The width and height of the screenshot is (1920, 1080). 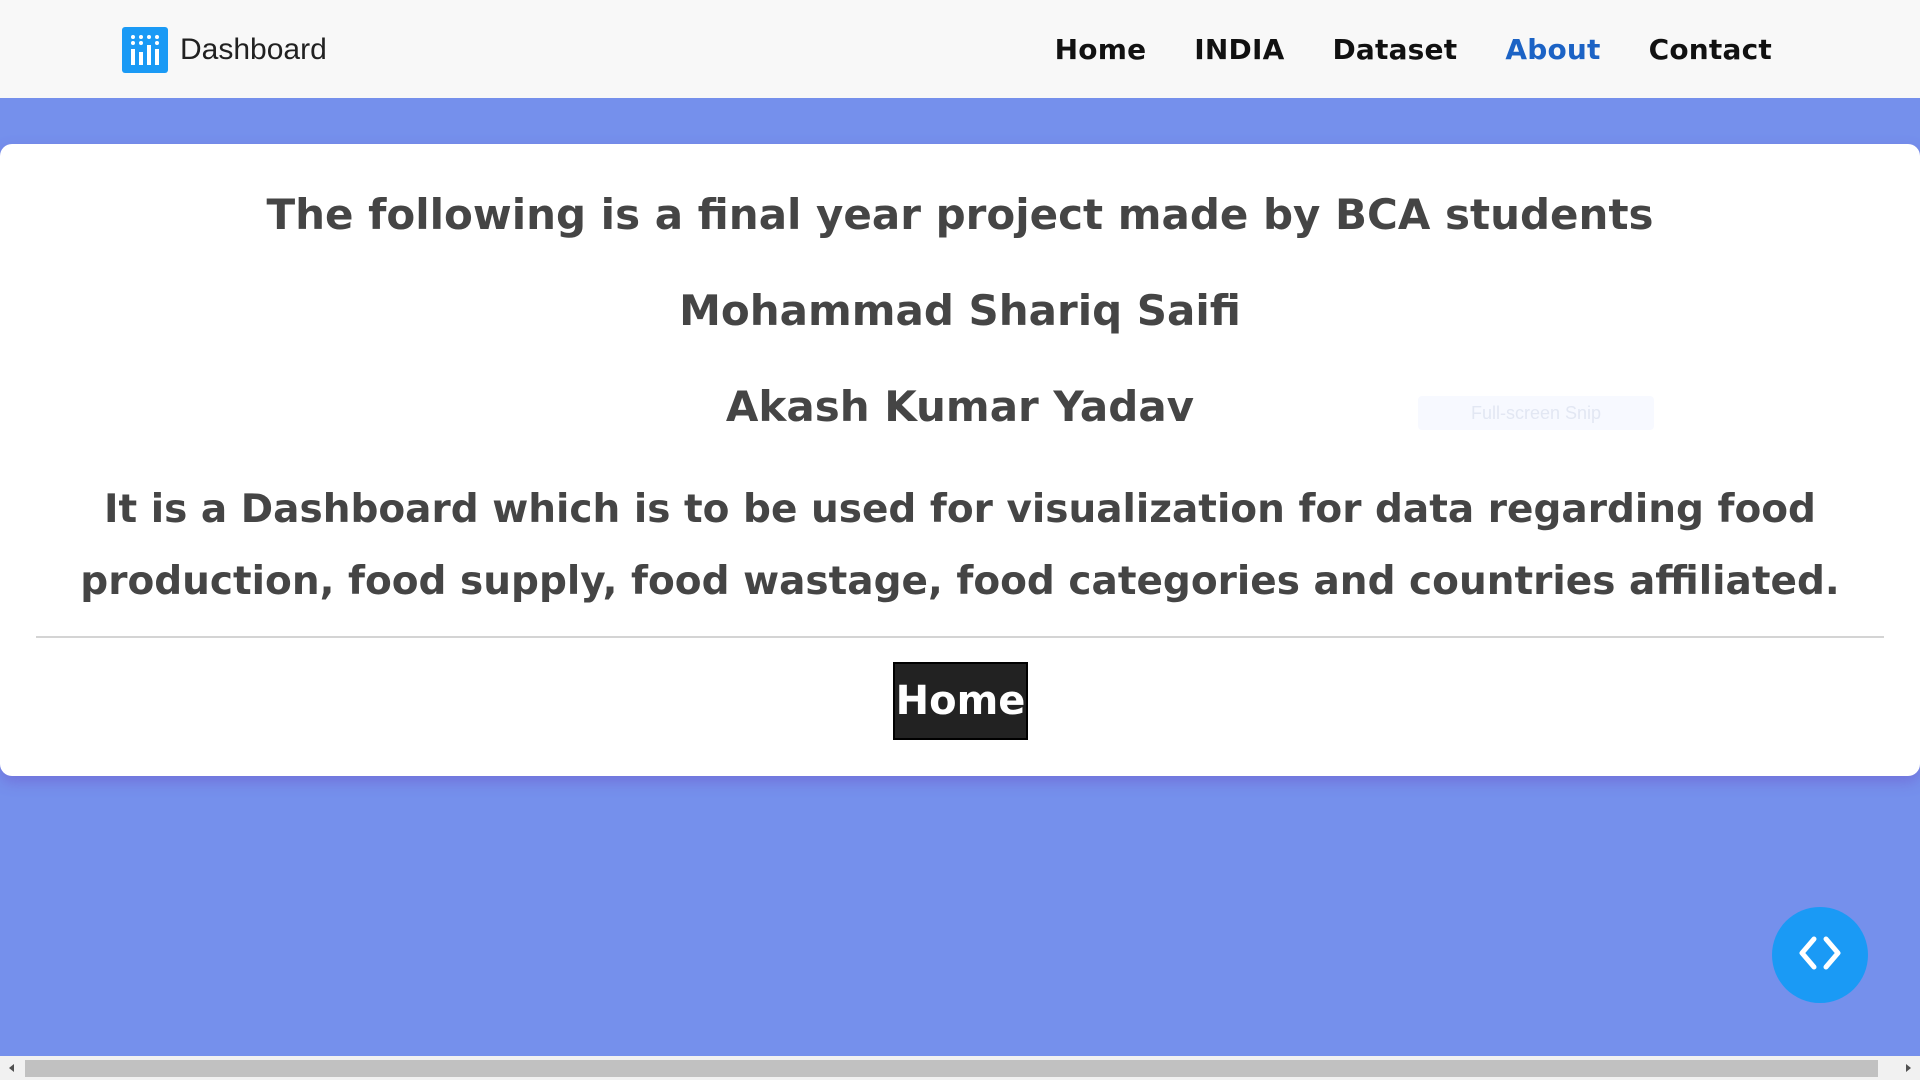 I want to click on brand-link: Dashboard, so click(x=224, y=50).